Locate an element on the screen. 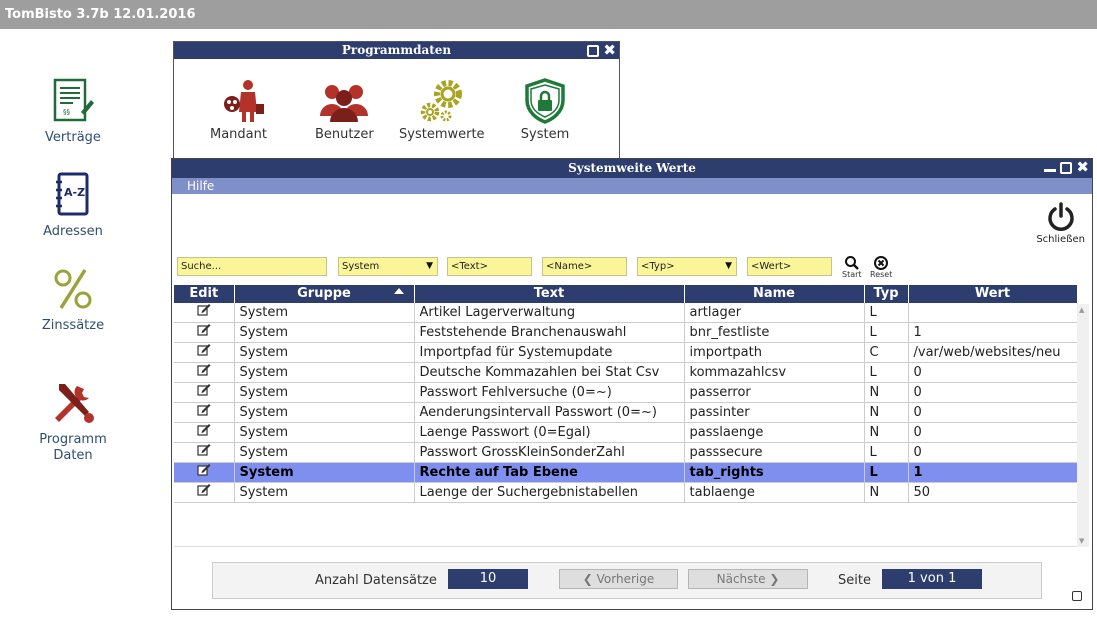 This screenshot has width=1097, height=619. pd-item-mandant: Mandant is located at coordinates (238, 110).